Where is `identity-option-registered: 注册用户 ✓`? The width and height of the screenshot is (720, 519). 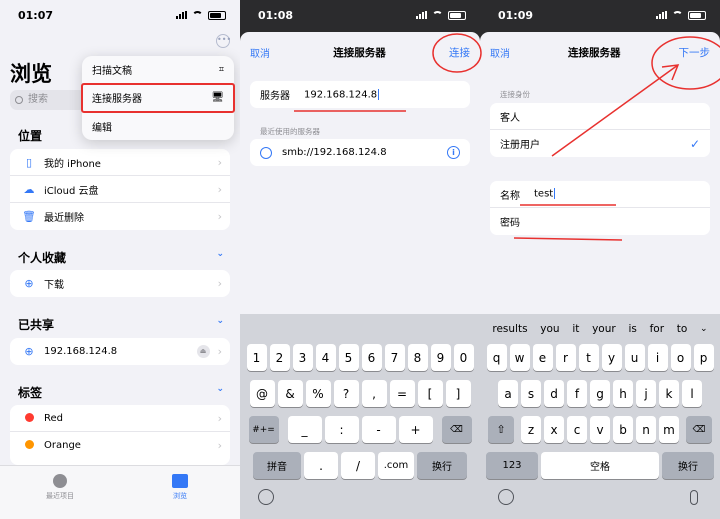
identity-option-registered: 注册用户 ✓ is located at coordinates (600, 143).